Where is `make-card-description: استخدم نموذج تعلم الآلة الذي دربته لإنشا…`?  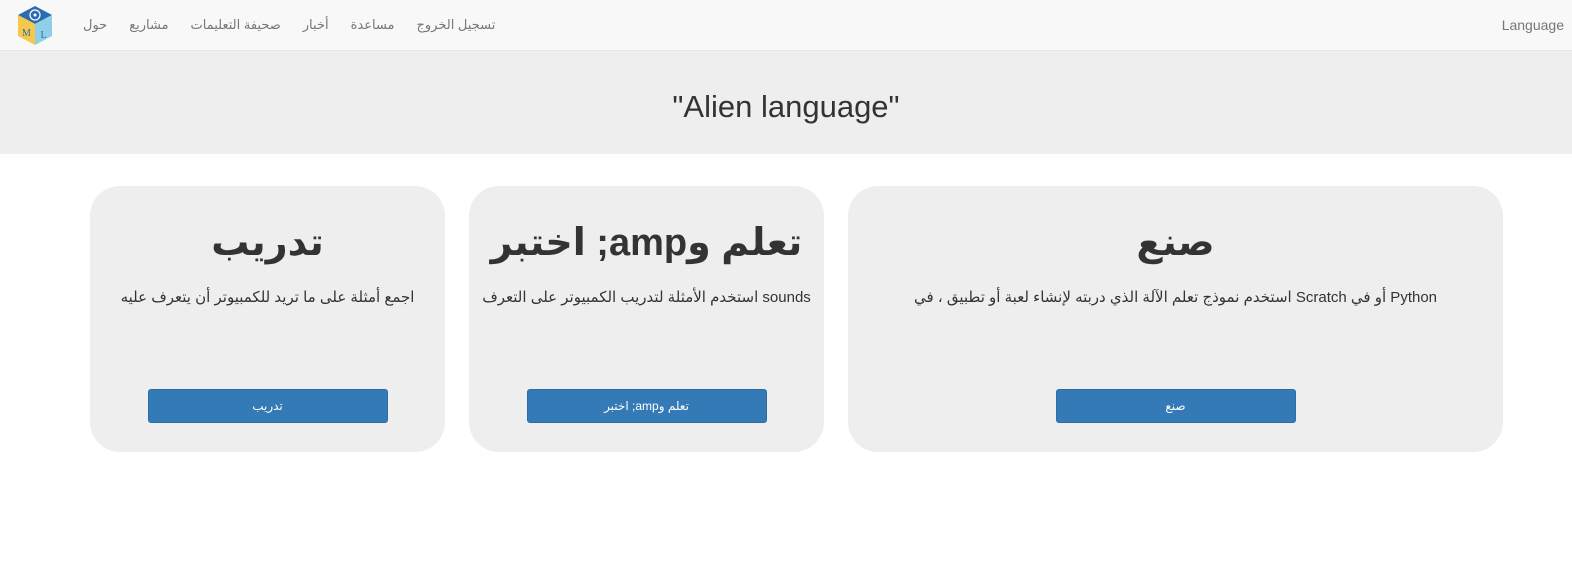 make-card-description: استخدم نموذج تعلم الآلة الذي دربته لإنشا… is located at coordinates (1175, 297).